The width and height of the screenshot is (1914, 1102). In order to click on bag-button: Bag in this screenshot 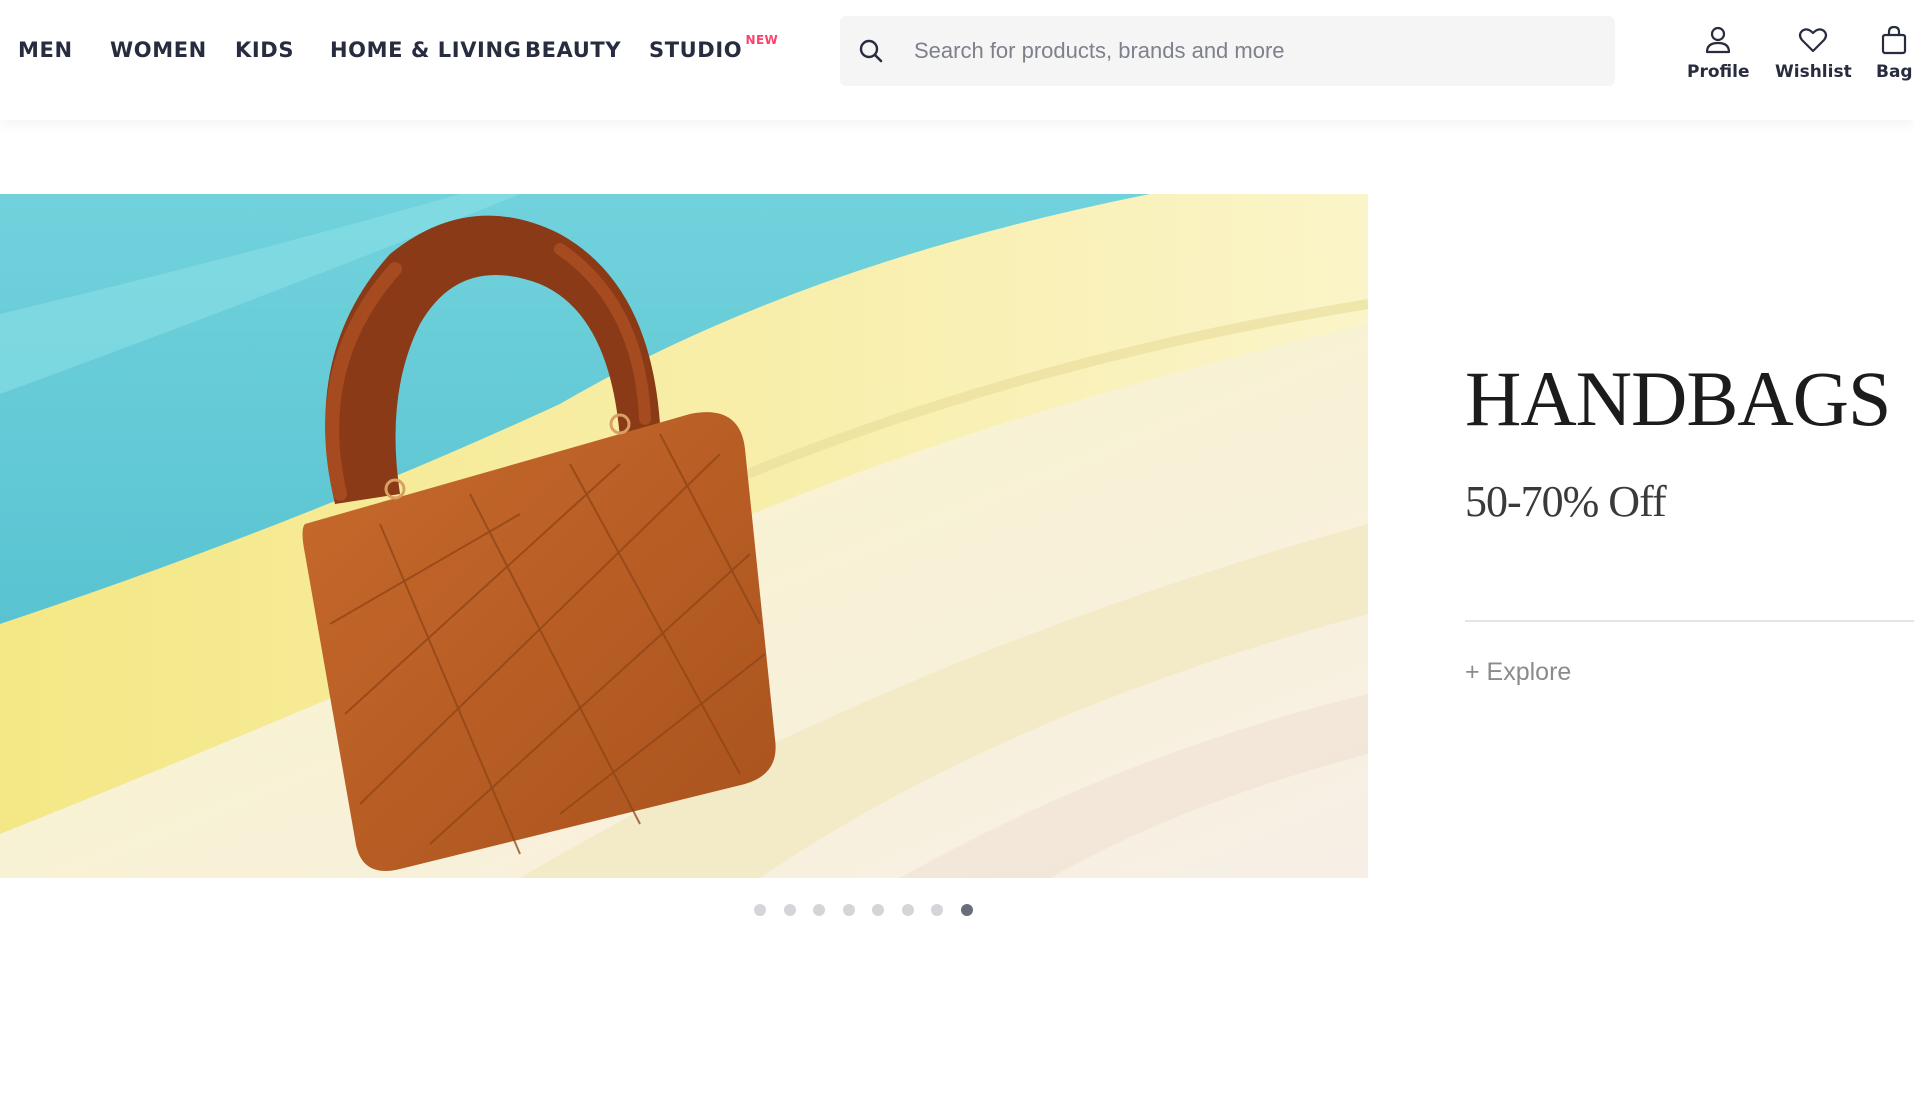, I will do `click(1894, 53)`.